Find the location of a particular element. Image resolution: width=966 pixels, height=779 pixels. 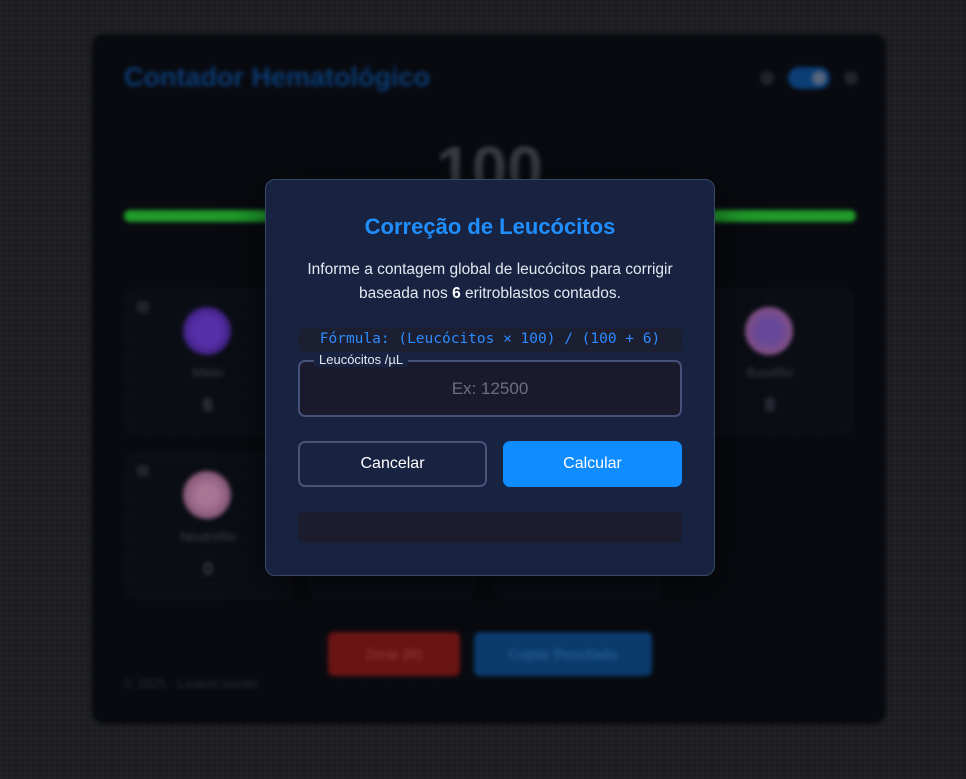

leukocytes-field: Leucócitos /µL is located at coordinates (490, 384).